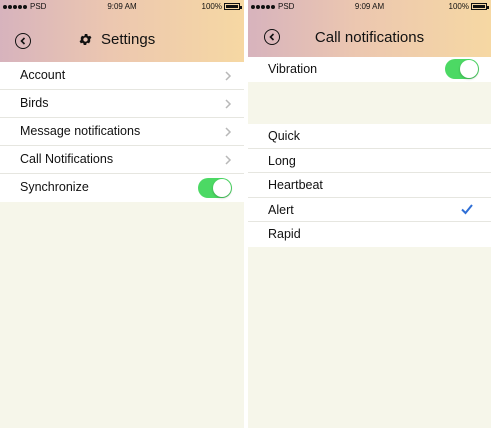 This screenshot has height=428, width=491. What do you see at coordinates (122, 188) in the screenshot?
I see `settings-item-synchronize: Synchronize` at bounding box center [122, 188].